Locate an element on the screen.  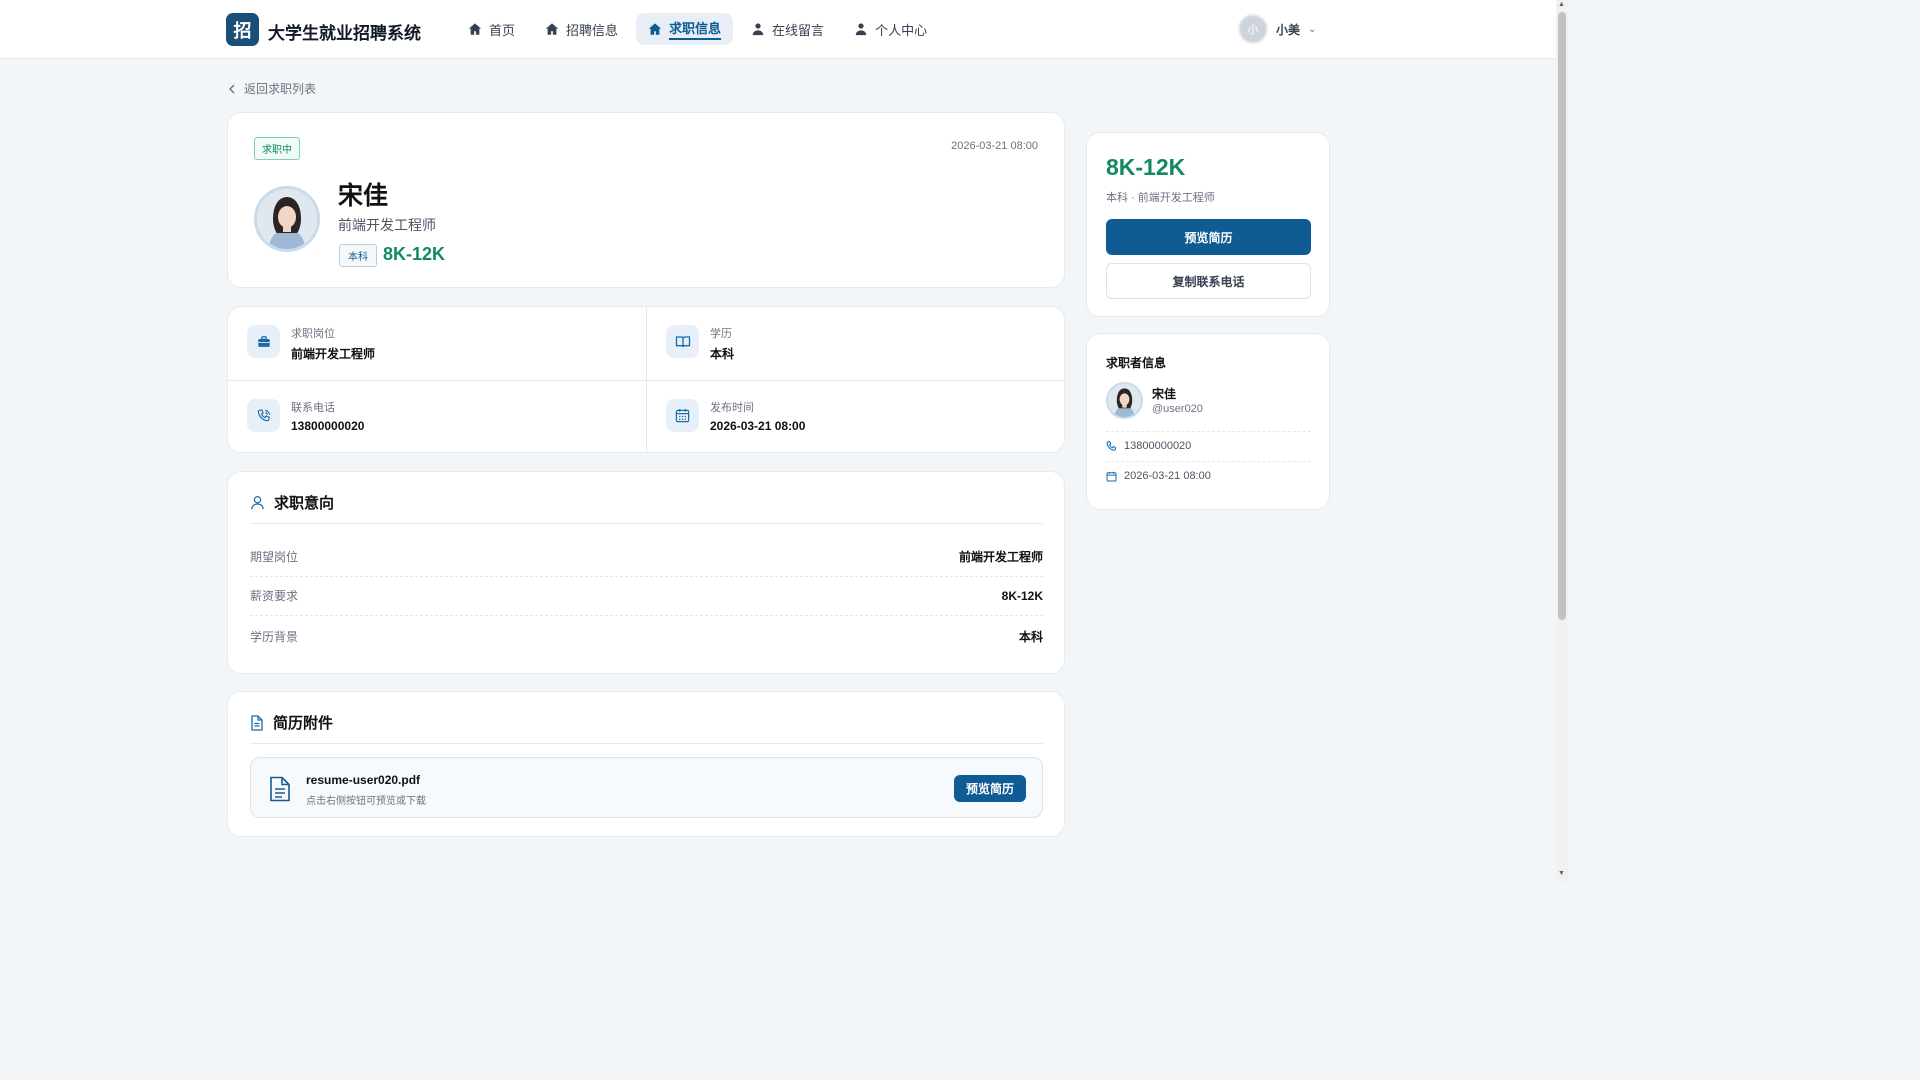
person-name: 宋佳 is located at coordinates (363, 196).